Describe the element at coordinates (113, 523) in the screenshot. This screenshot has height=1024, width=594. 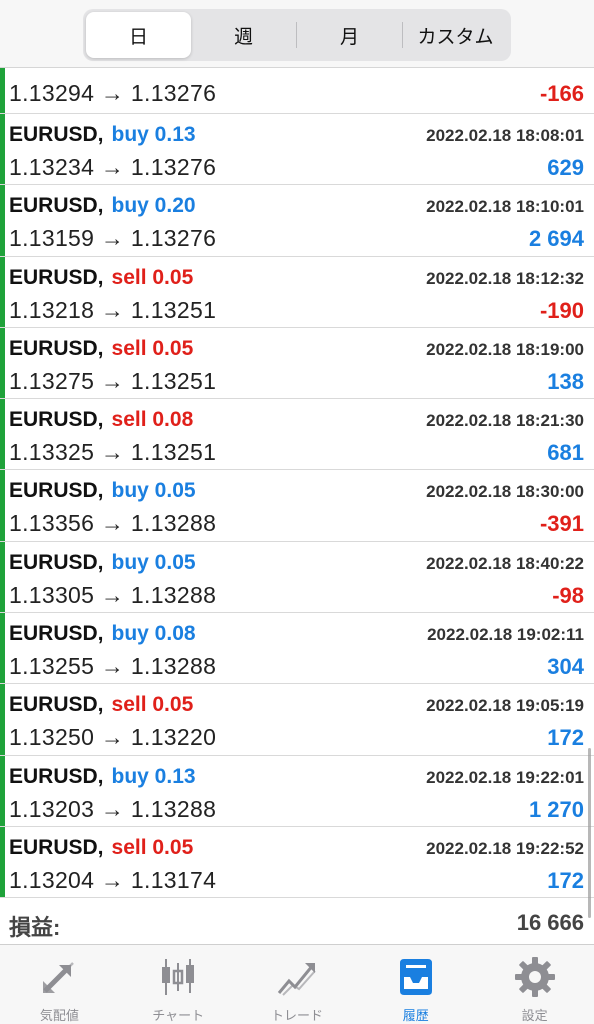
I see `trade-prices: 1.13356 → 1.13288` at that location.